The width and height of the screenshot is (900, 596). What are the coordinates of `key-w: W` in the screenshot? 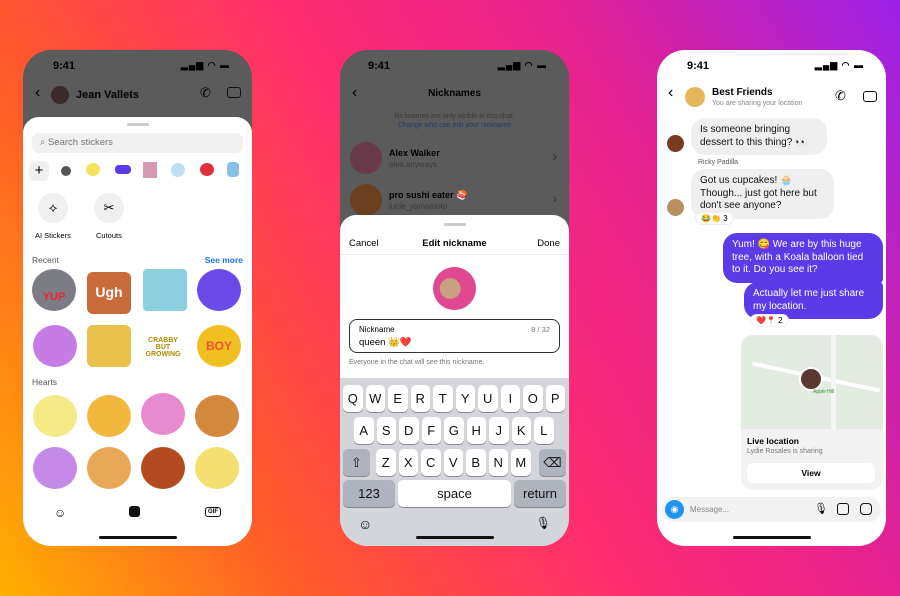 It's located at (375, 398).